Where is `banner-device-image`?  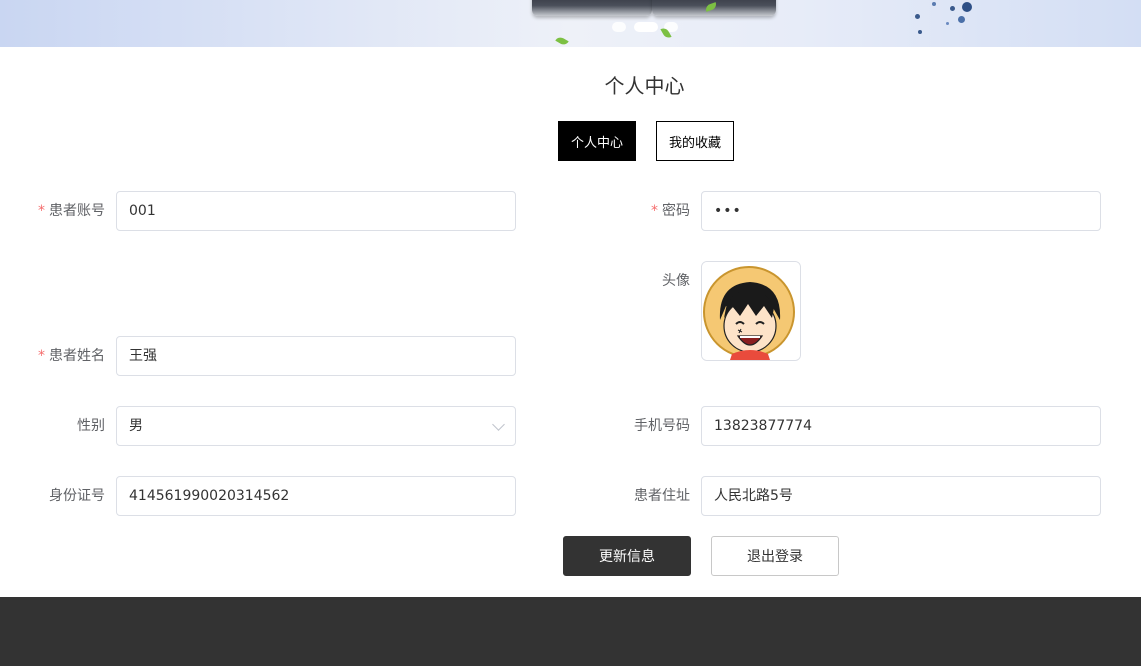 banner-device-image is located at coordinates (592, 8).